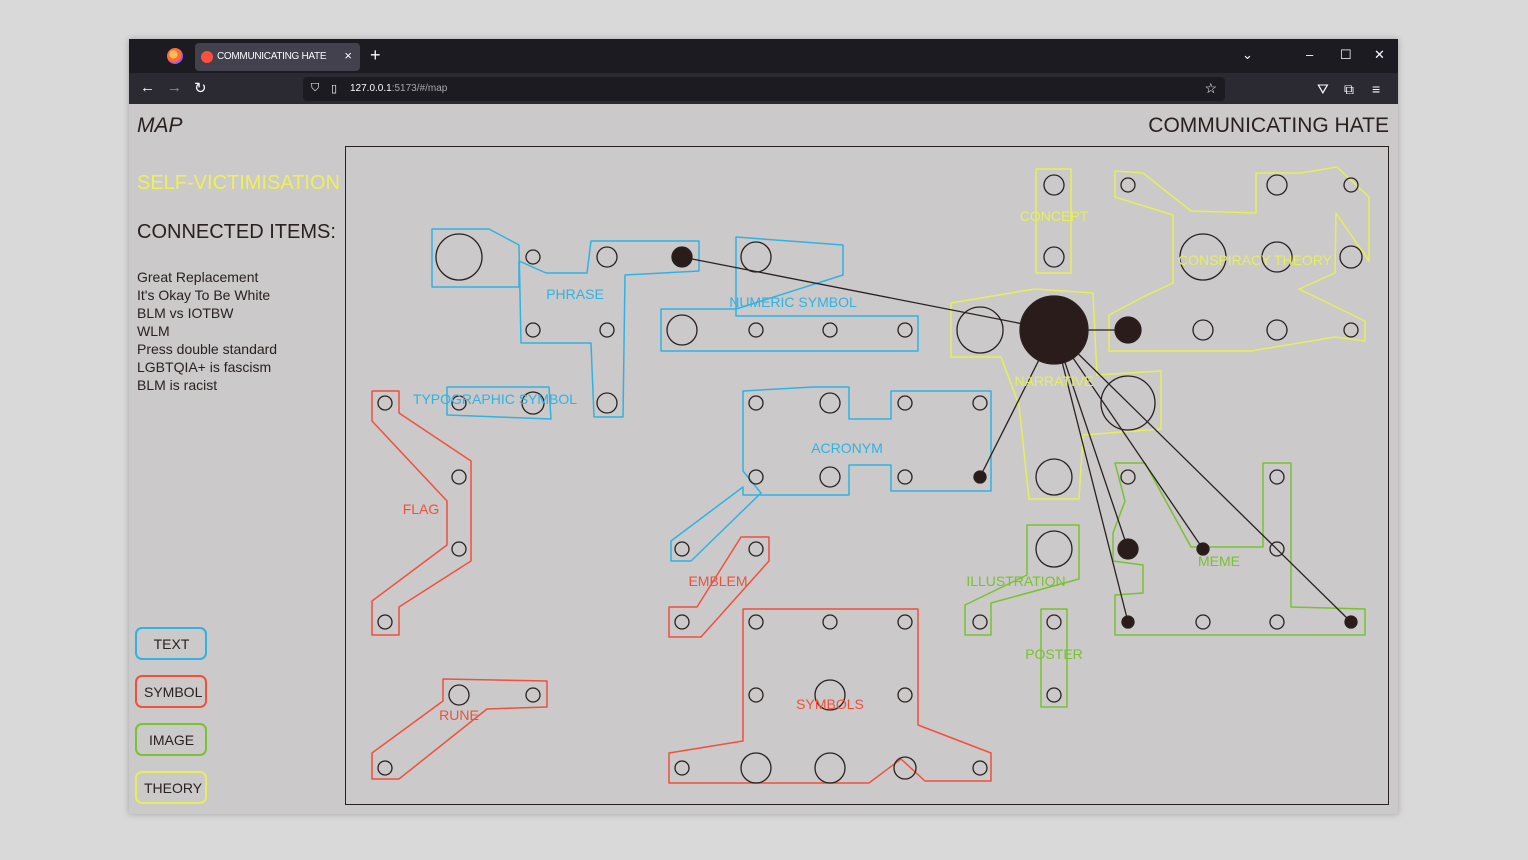 Image resolution: width=1528 pixels, height=860 pixels. What do you see at coordinates (171, 787) in the screenshot?
I see `legend-theory-button: THEORY` at bounding box center [171, 787].